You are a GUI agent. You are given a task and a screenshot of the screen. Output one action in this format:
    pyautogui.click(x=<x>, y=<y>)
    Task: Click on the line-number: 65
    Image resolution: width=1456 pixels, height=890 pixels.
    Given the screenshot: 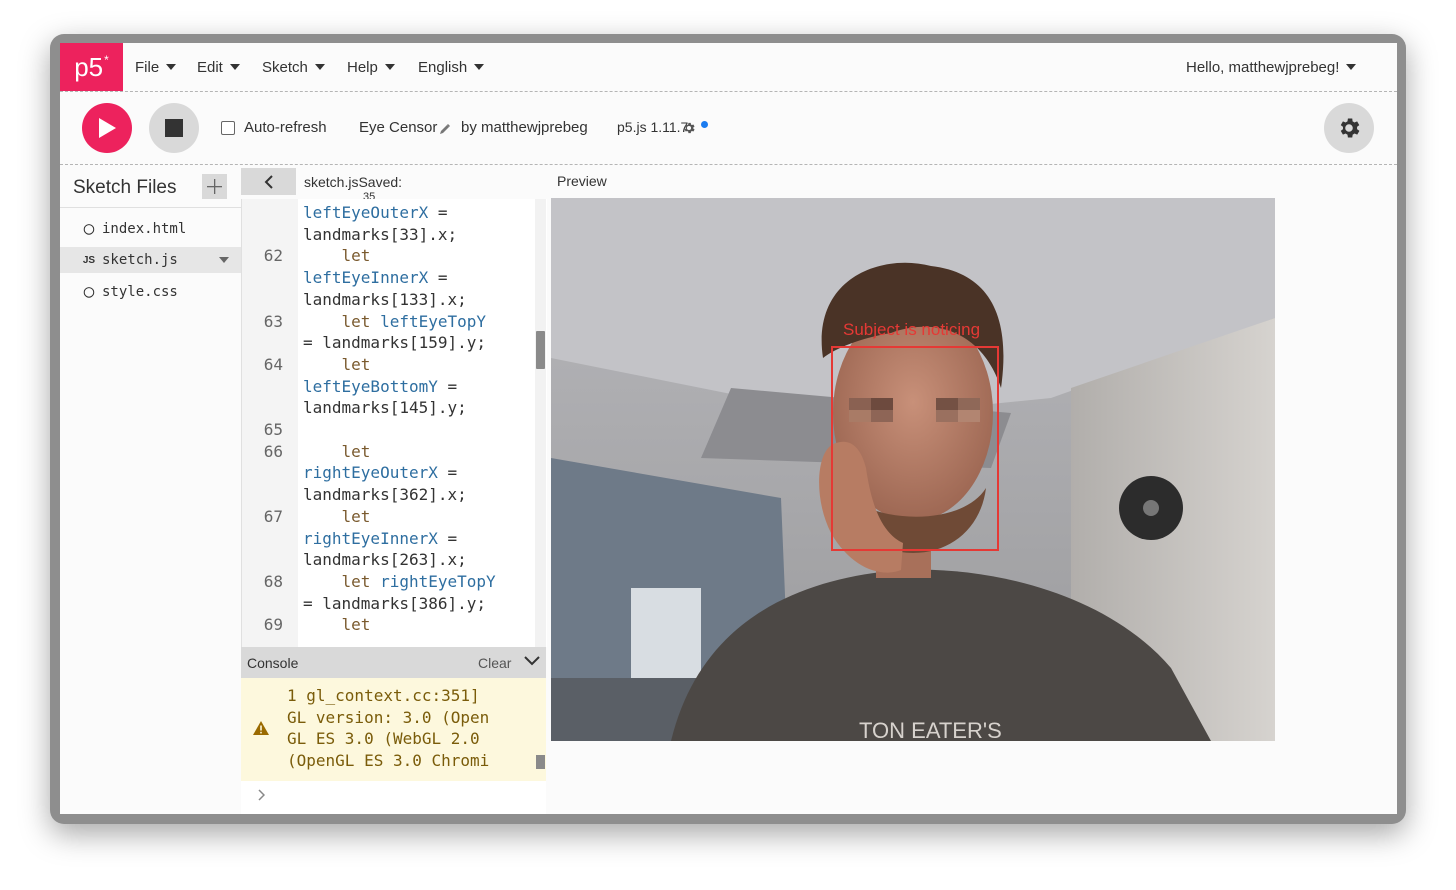 What is the action you would take?
    pyautogui.click(x=273, y=429)
    